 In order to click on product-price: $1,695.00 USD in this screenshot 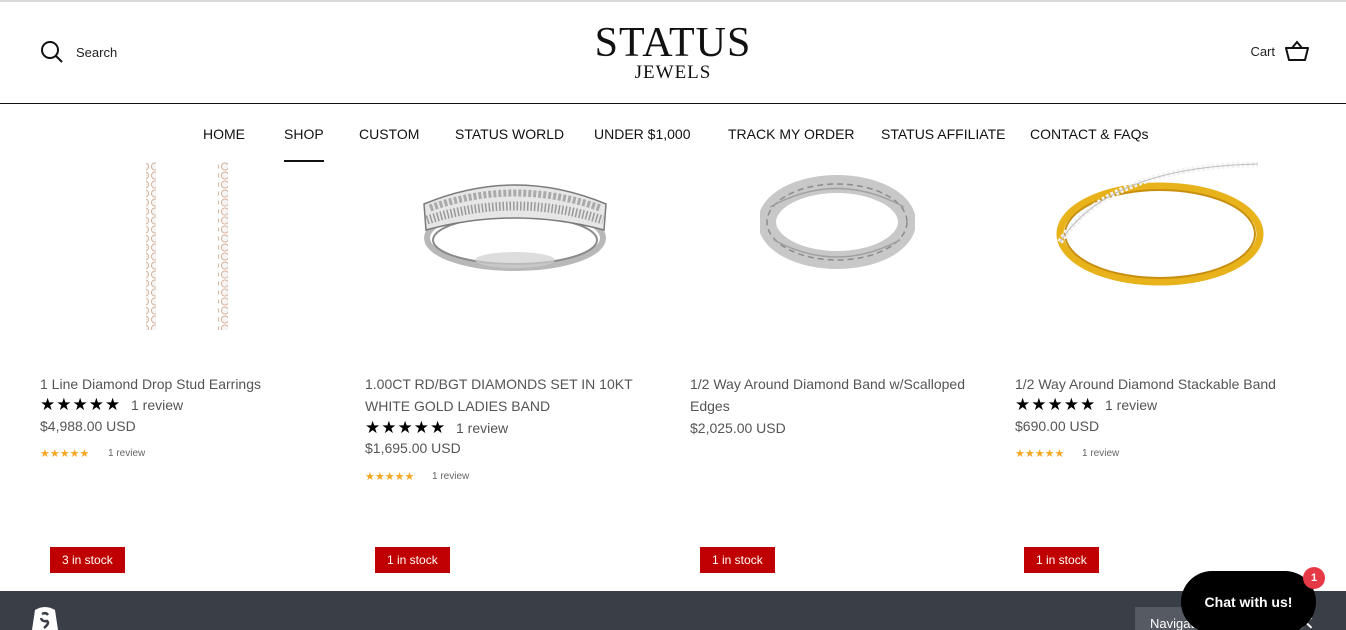, I will do `click(413, 448)`.